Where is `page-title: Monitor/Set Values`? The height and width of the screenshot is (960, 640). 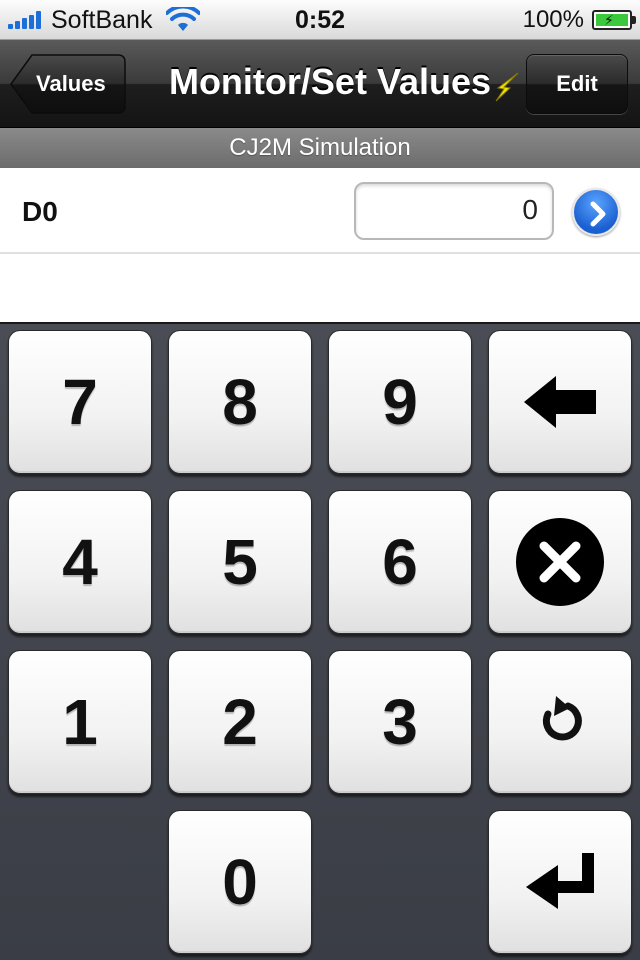 page-title: Monitor/Set Values is located at coordinates (330, 81).